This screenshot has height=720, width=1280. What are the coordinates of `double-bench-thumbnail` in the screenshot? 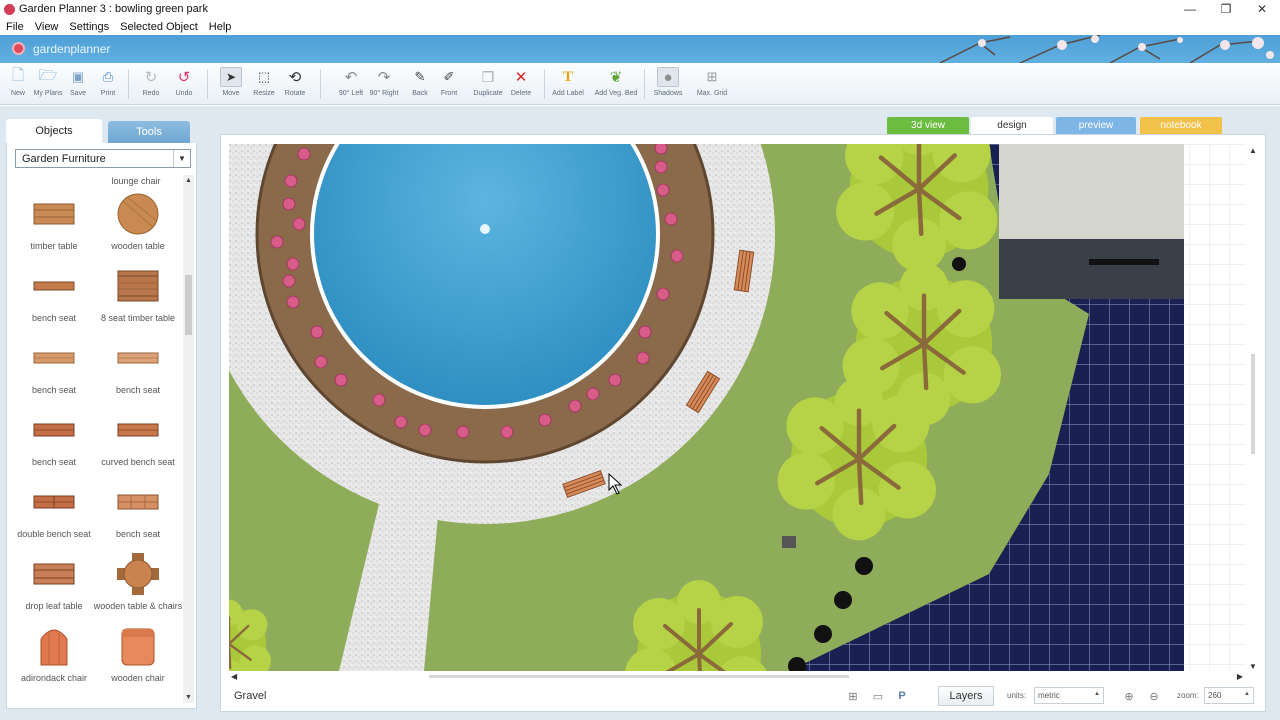 It's located at (54, 502).